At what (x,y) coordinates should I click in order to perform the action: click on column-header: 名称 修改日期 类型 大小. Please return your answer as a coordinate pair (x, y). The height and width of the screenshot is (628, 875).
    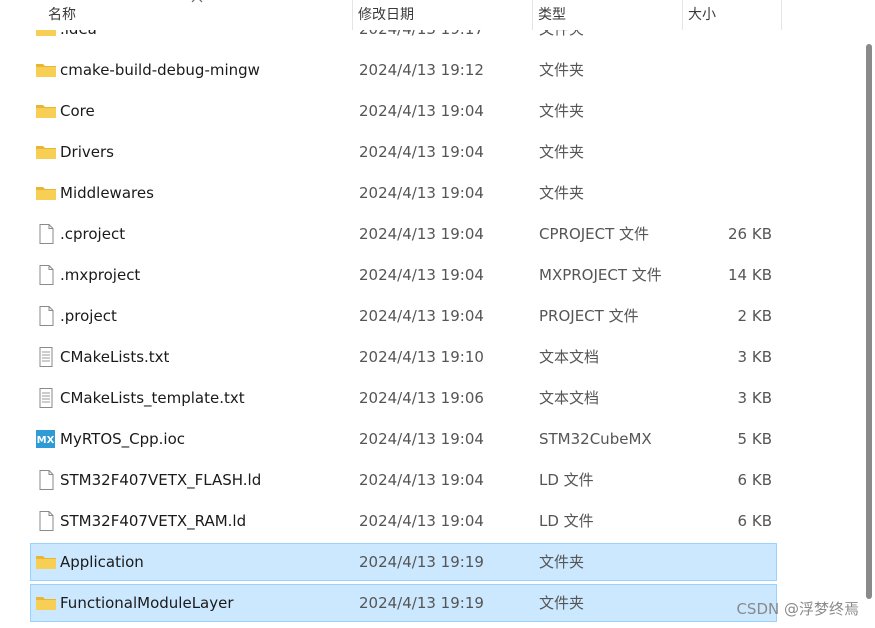
    Looking at the image, I should click on (391, 15).